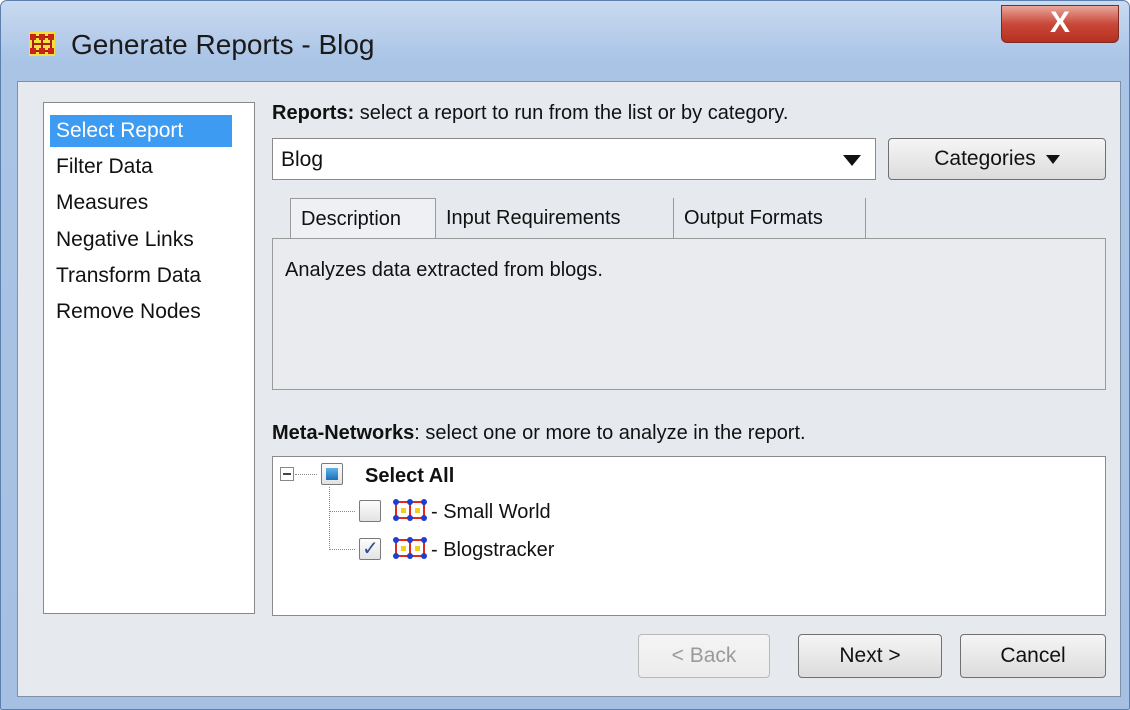  What do you see at coordinates (574, 159) in the screenshot?
I see `report-select: Blog` at bounding box center [574, 159].